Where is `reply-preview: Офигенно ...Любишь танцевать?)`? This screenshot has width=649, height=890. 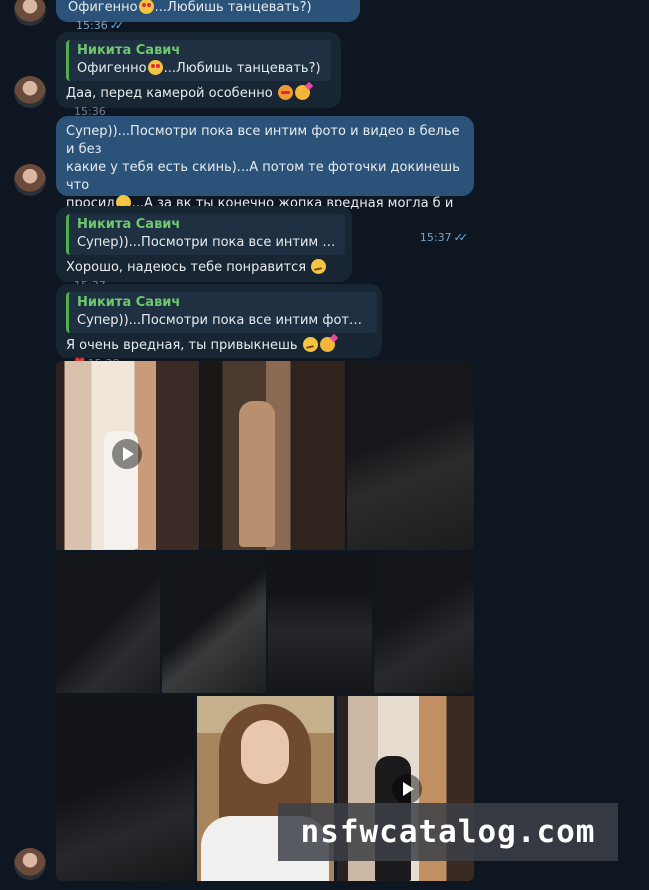 reply-preview: Офигенно ...Любишь танцевать?) is located at coordinates (200, 69).